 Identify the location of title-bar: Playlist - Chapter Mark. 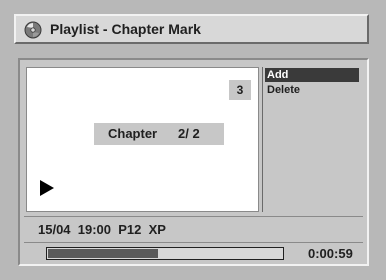
(191, 29).